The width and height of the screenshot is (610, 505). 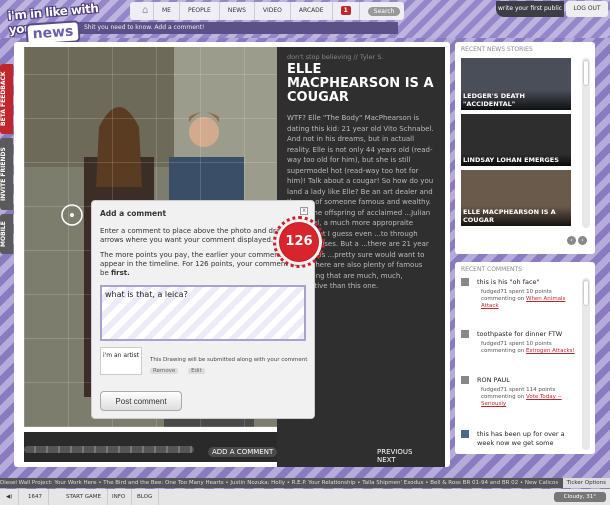 What do you see at coordinates (167, 11) in the screenshot?
I see `nav-me: ME` at bounding box center [167, 11].